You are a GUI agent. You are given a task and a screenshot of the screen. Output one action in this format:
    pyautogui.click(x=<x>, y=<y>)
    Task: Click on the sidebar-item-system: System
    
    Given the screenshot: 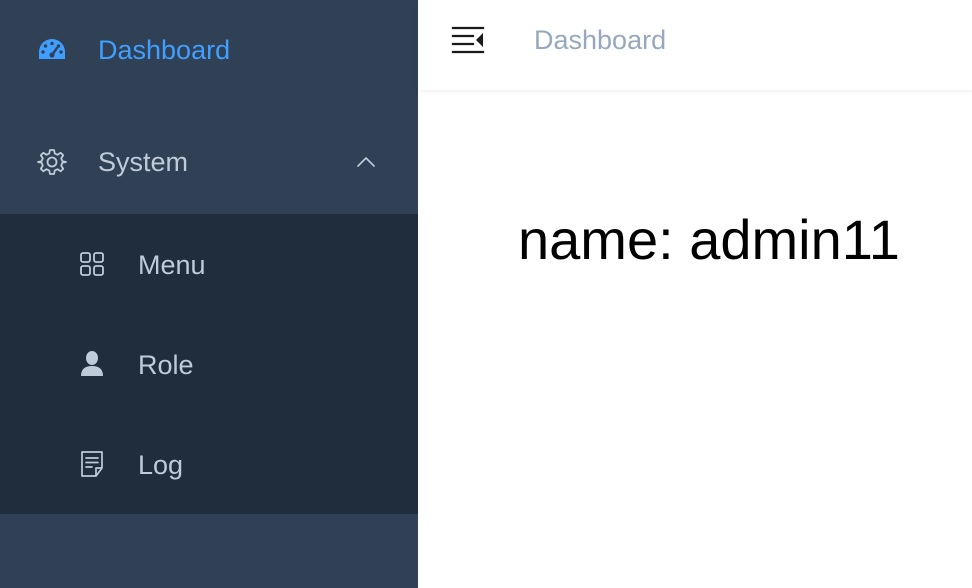 What is the action you would take?
    pyautogui.click(x=209, y=162)
    